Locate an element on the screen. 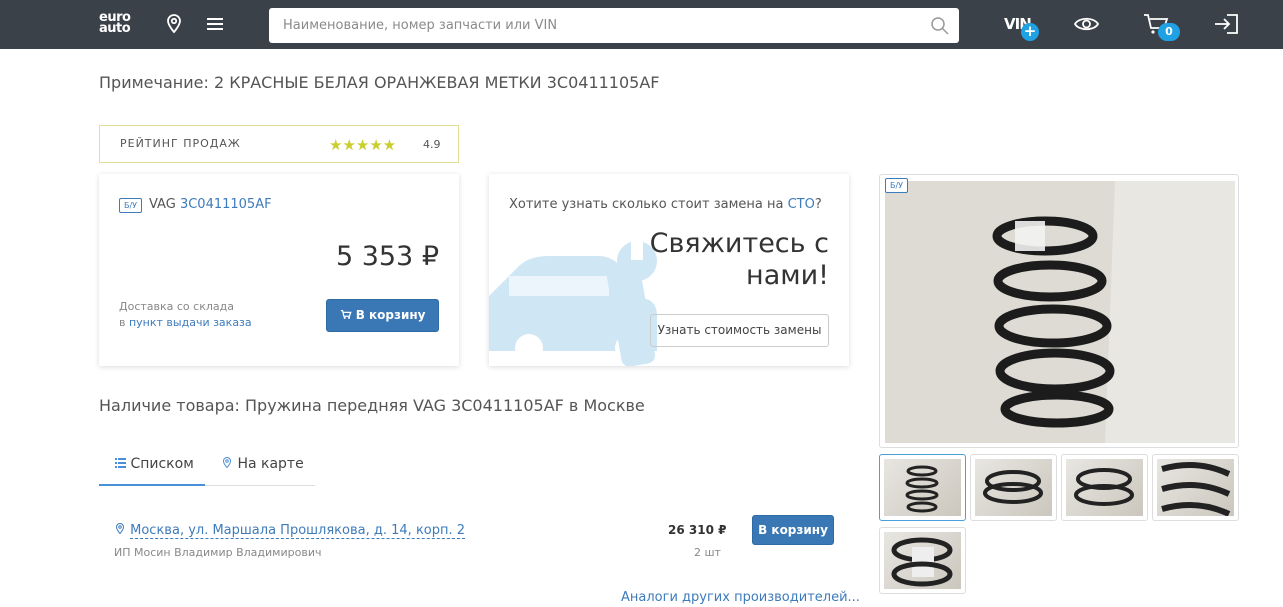 This screenshot has height=607, width=1283. pickup-point-link: пункт выдачи заказа is located at coordinates (190, 322).